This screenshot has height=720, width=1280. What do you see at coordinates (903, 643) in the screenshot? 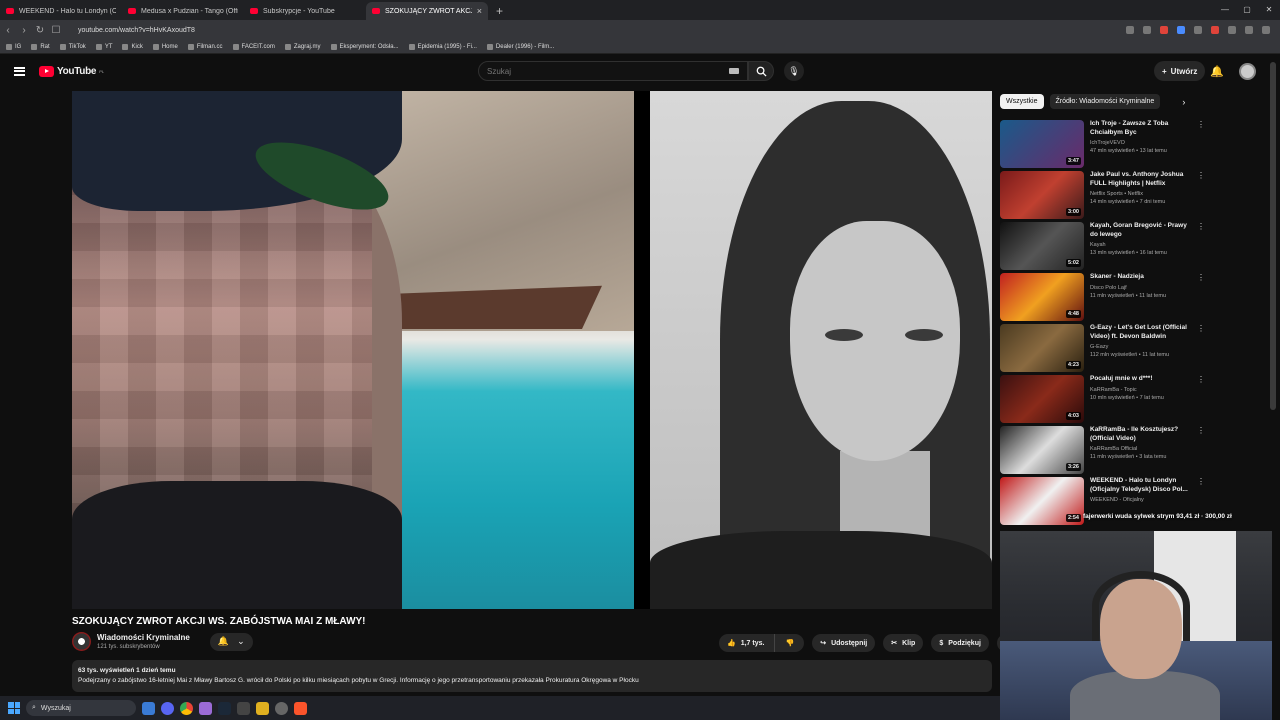
I see `clip-button: ✂ Klip` at bounding box center [903, 643].